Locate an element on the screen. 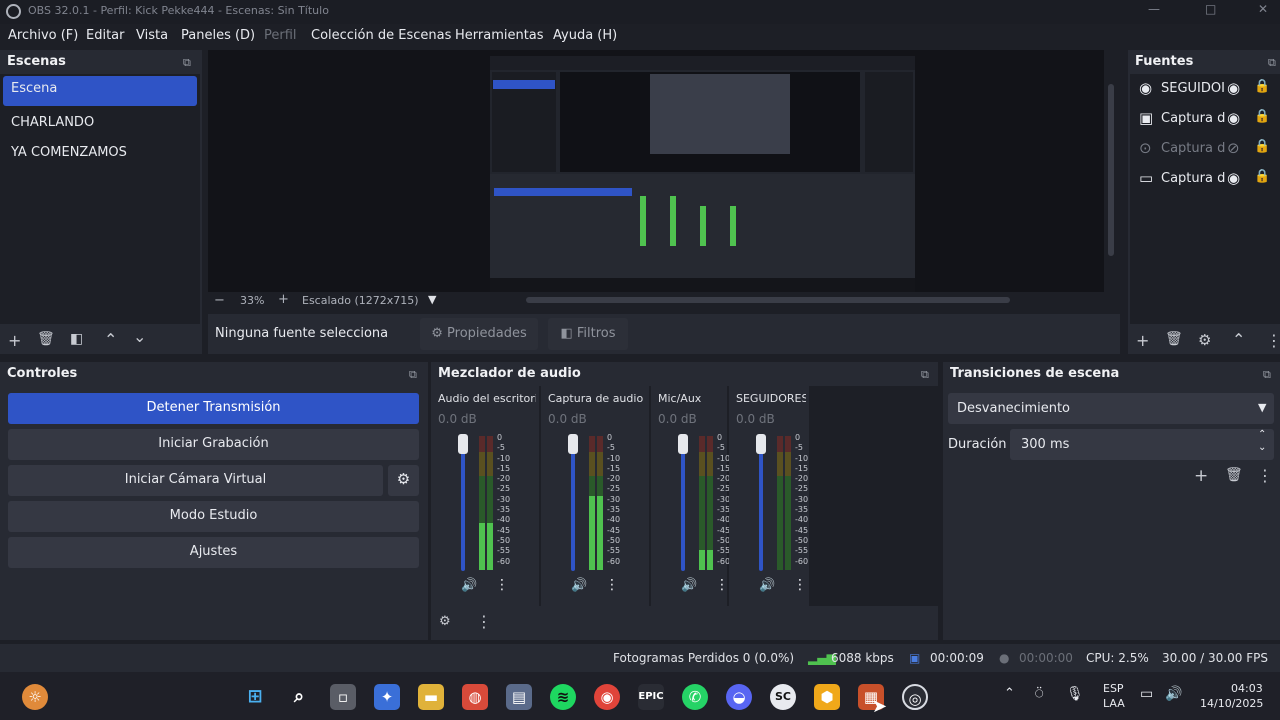 Image resolution: width=1280 pixels, height=720 pixels. source-item: ▣ Captura d ◉ 🔒 is located at coordinates (1205, 119).